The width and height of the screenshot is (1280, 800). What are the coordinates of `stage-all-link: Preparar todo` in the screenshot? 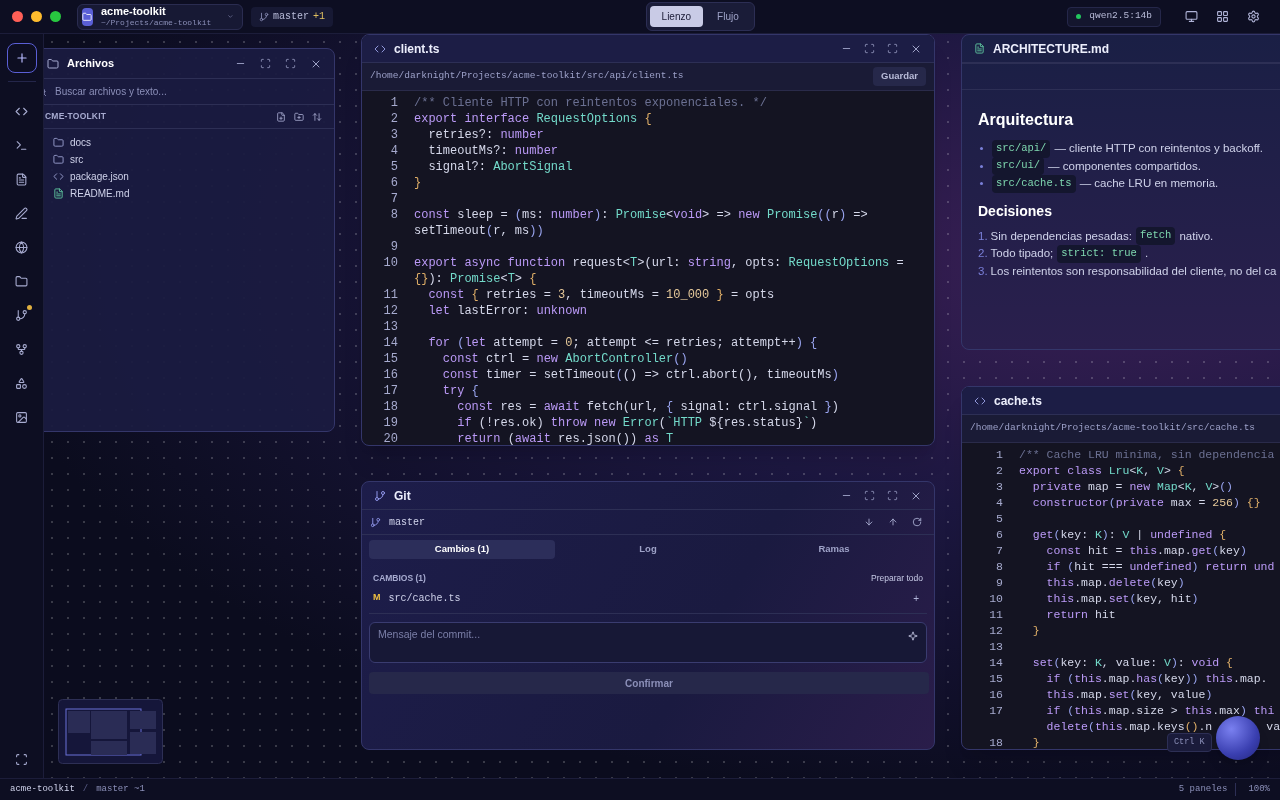 It's located at (897, 578).